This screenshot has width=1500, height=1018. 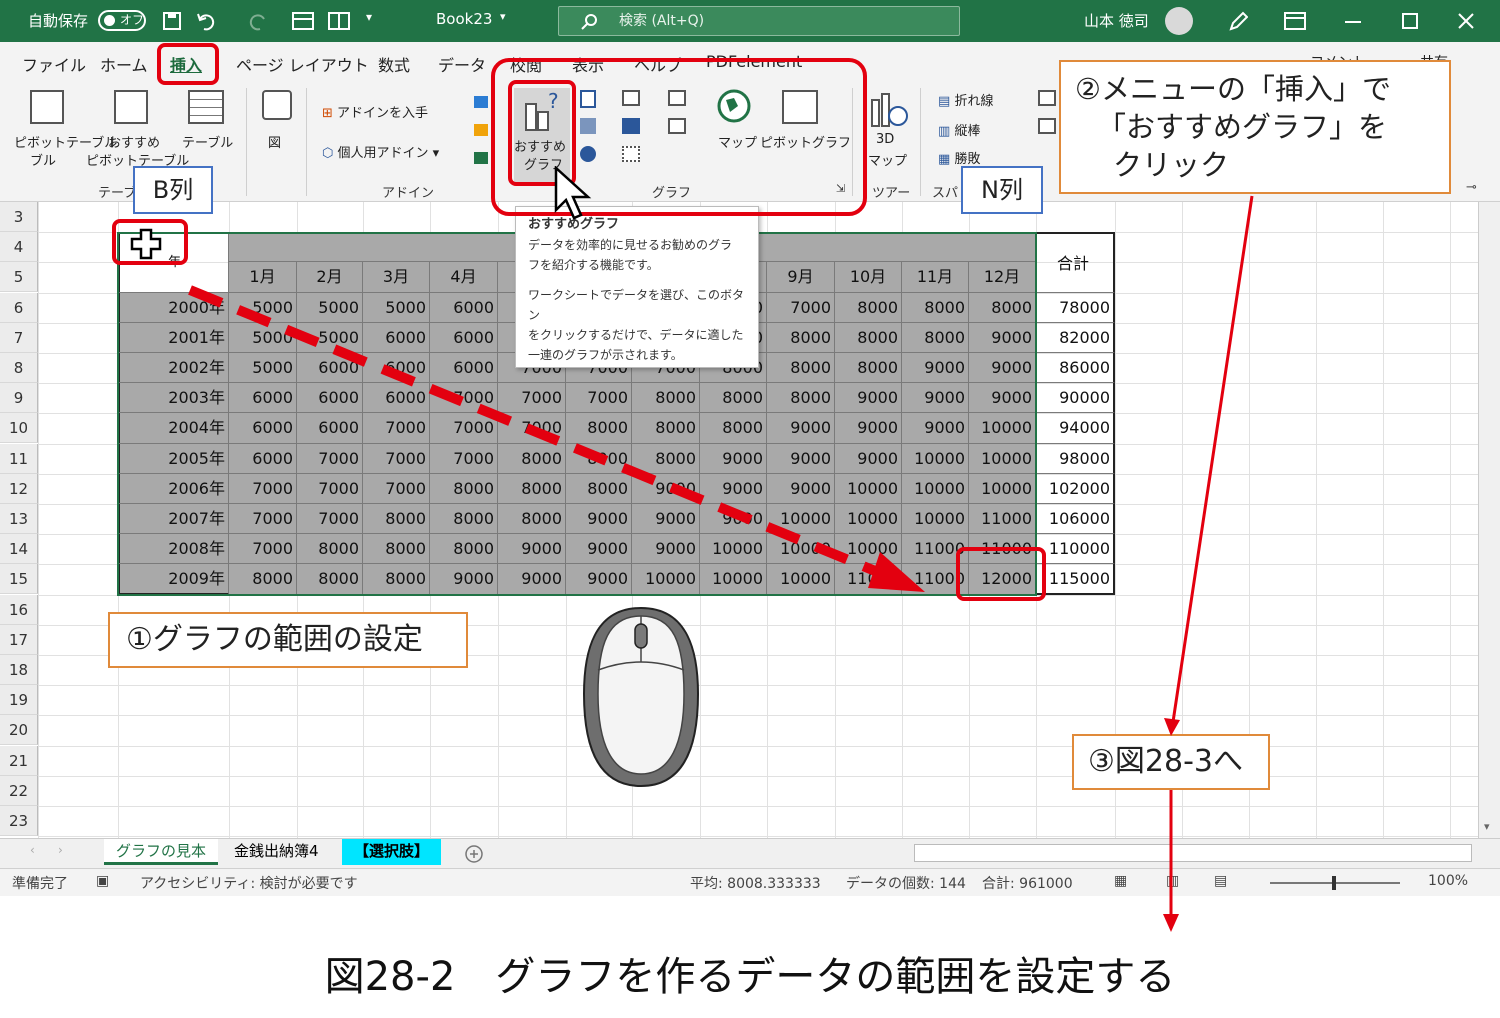 What do you see at coordinates (1171, 923) in the screenshot?
I see `step3-arrow-head` at bounding box center [1171, 923].